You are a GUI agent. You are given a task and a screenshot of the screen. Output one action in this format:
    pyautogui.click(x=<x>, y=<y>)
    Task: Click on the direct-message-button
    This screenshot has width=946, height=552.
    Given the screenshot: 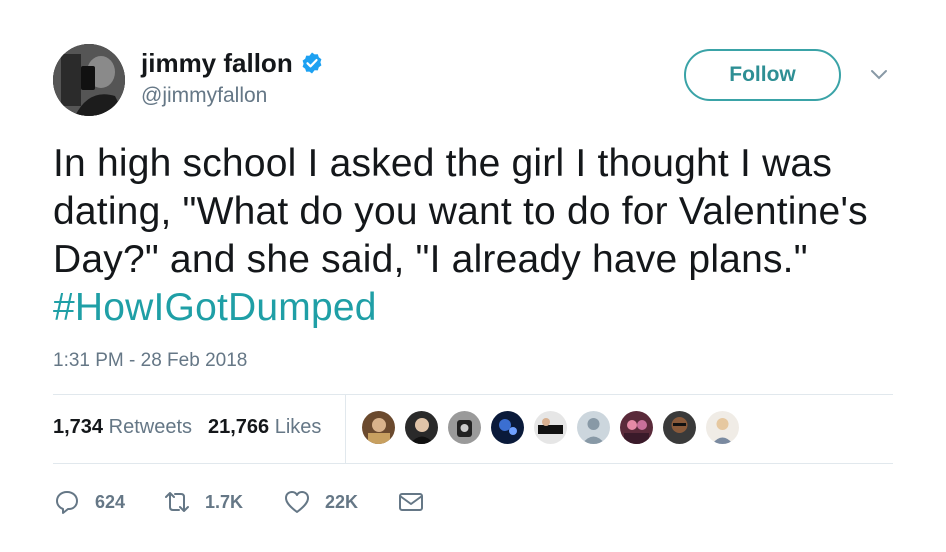 What is the action you would take?
    pyautogui.click(x=418, y=502)
    